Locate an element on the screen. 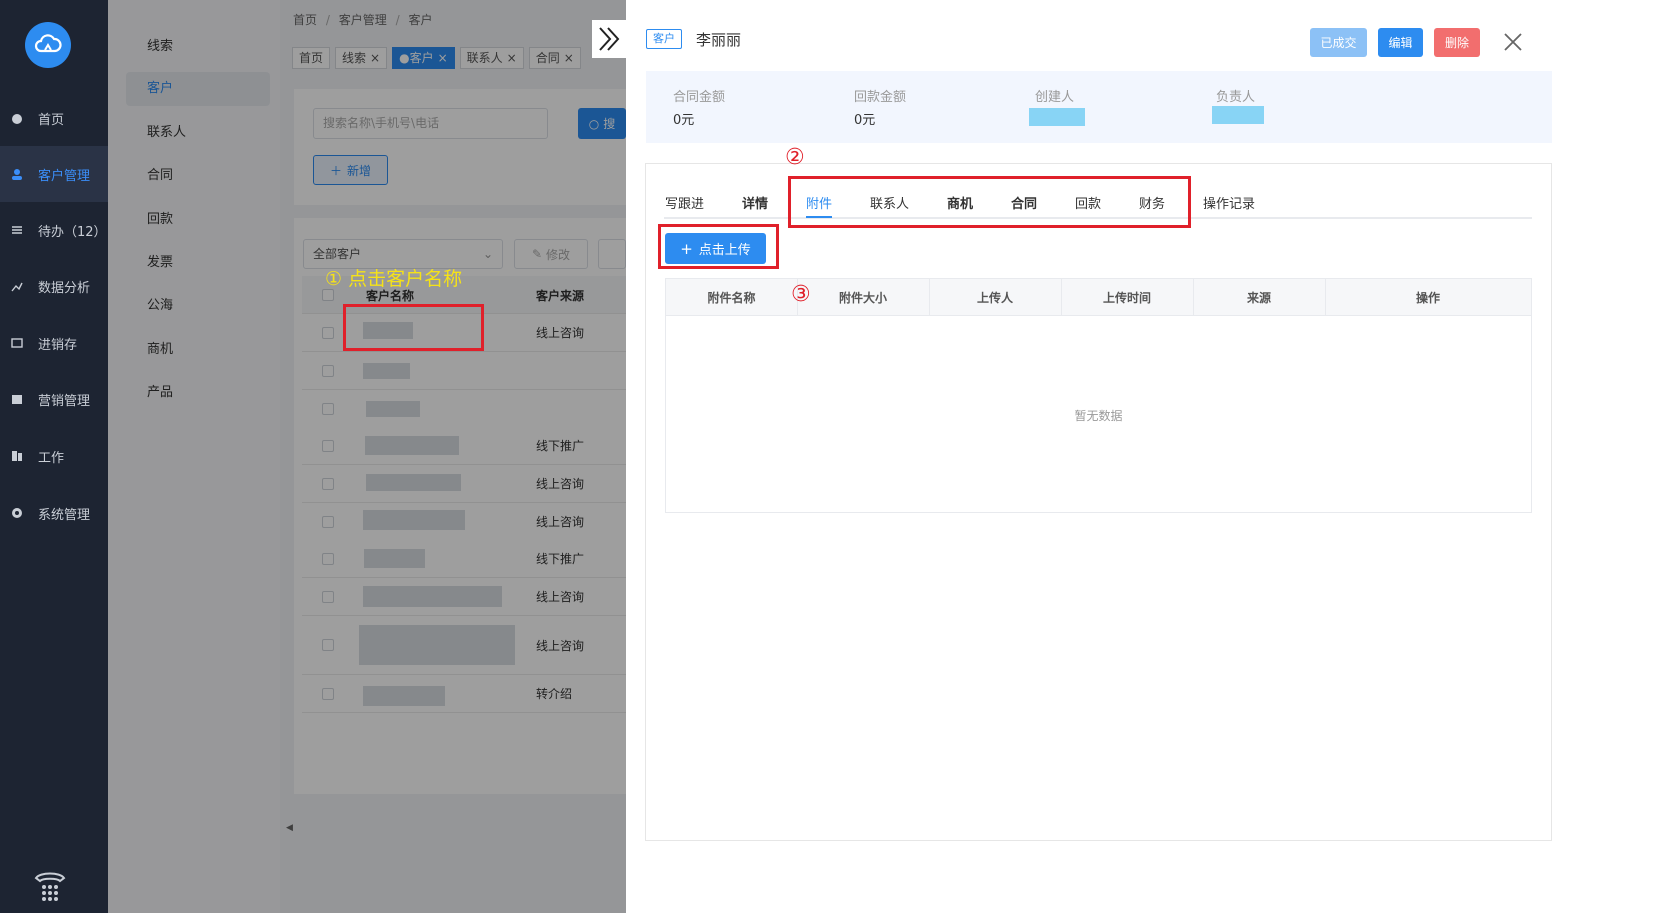 Image resolution: width=1665 pixels, height=913 pixels. column-source: 来源 is located at coordinates (1258, 298).